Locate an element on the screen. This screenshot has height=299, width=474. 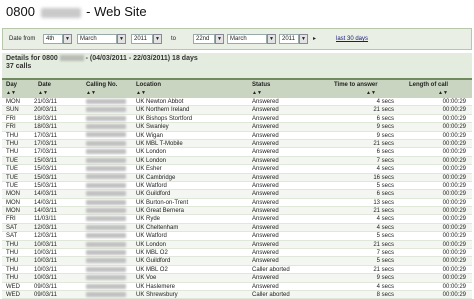
to-day-select: 22nd is located at coordinates (204, 39).